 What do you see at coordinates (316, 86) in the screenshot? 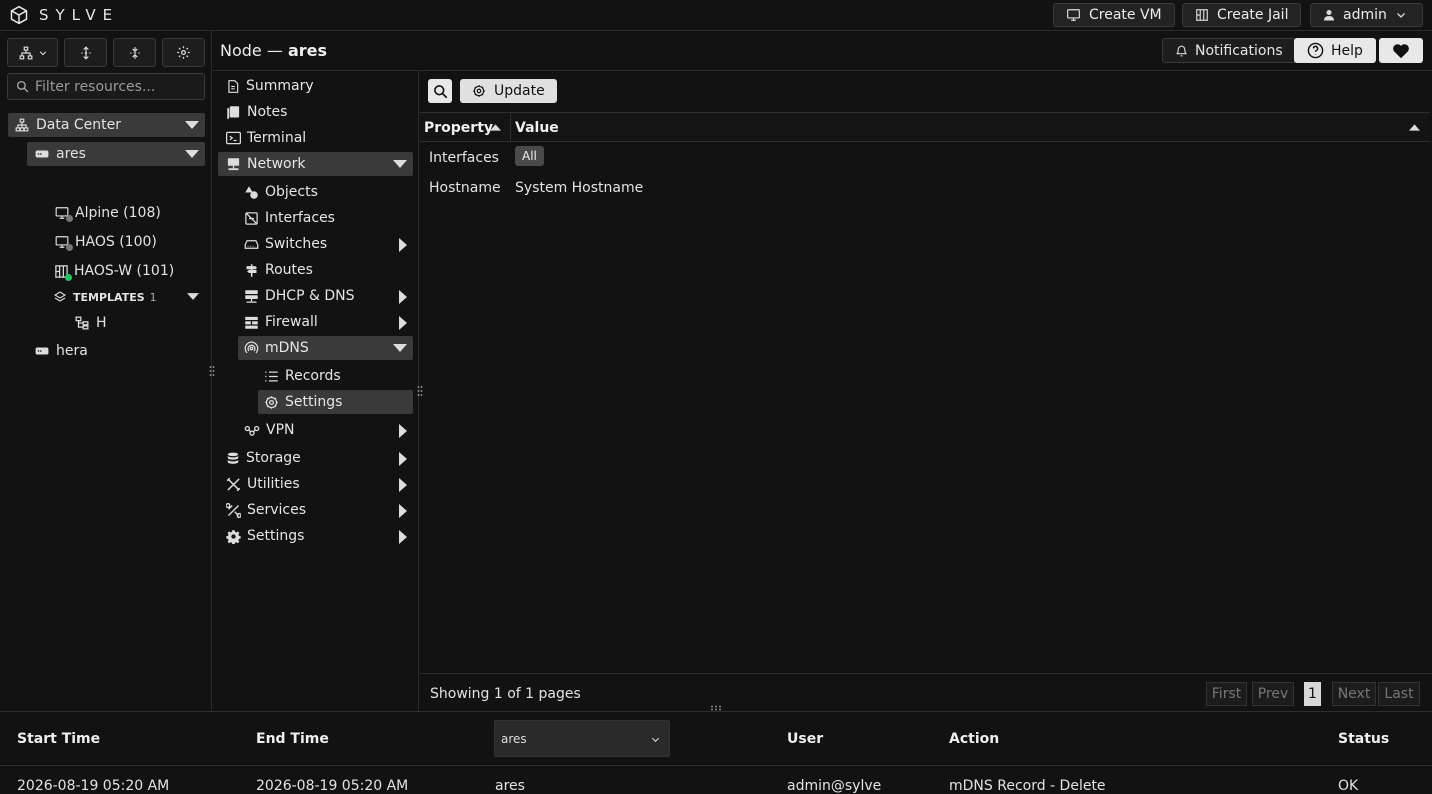
I see `menu-item-summary: Summary` at bounding box center [316, 86].